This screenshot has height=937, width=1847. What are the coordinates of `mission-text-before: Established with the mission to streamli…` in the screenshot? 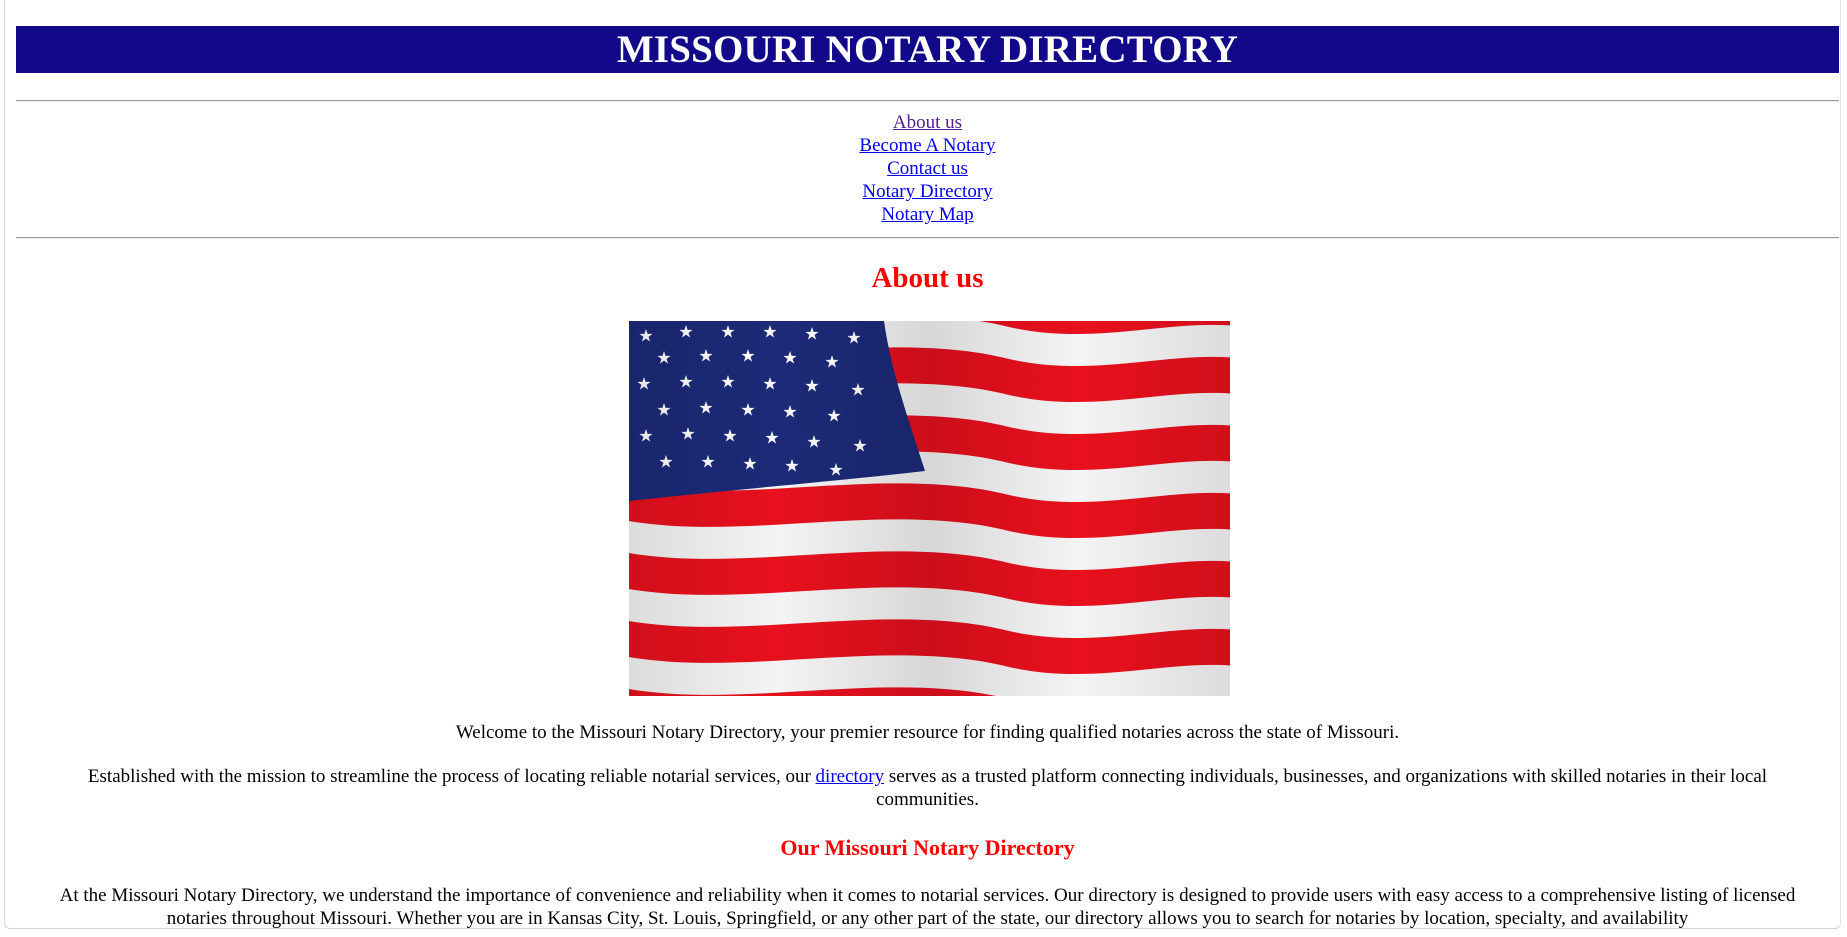 It's located at (451, 776).